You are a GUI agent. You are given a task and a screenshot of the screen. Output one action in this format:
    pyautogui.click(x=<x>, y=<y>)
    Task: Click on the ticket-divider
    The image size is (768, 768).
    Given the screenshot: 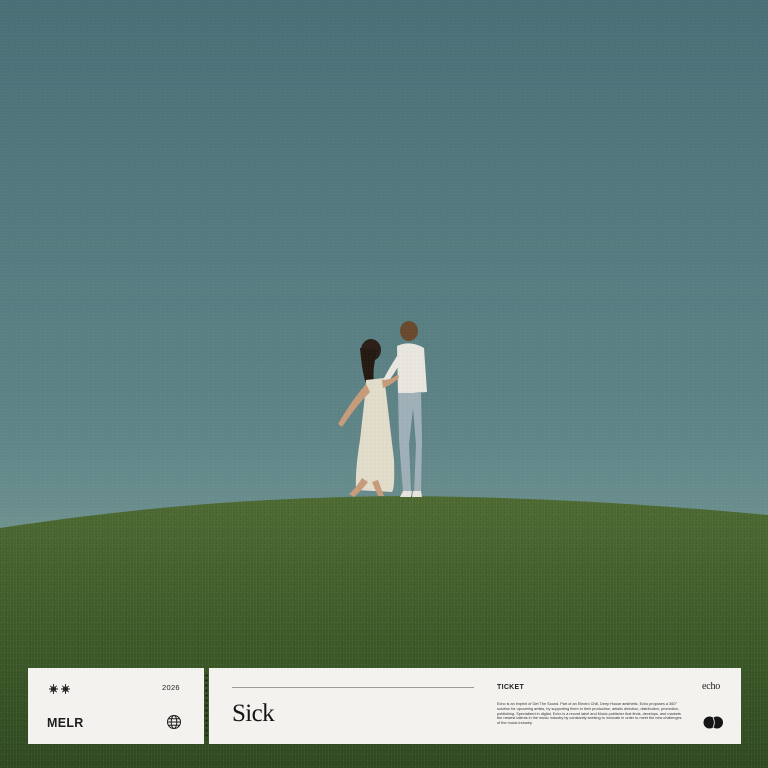 What is the action you would take?
    pyautogui.click(x=353, y=687)
    